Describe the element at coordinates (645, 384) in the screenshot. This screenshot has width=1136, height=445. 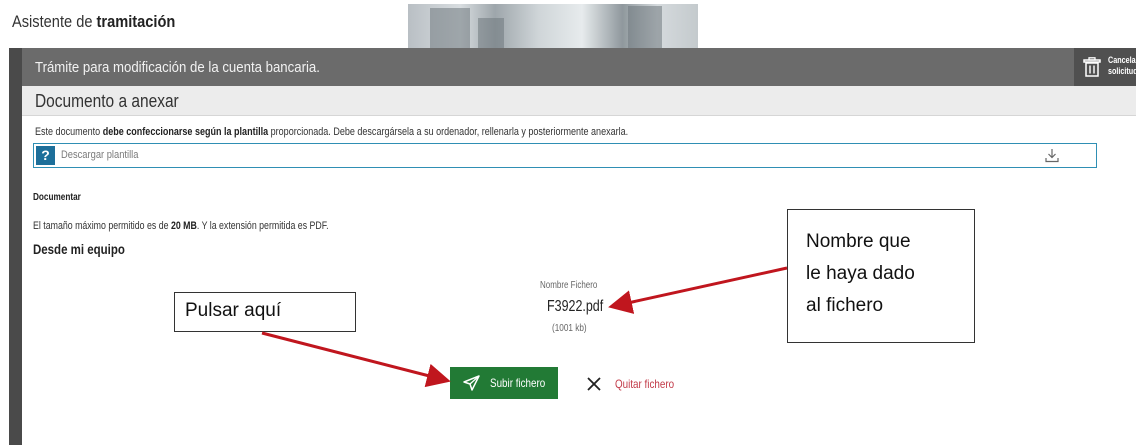
I see `remove-file-label: Quitar fichero` at that location.